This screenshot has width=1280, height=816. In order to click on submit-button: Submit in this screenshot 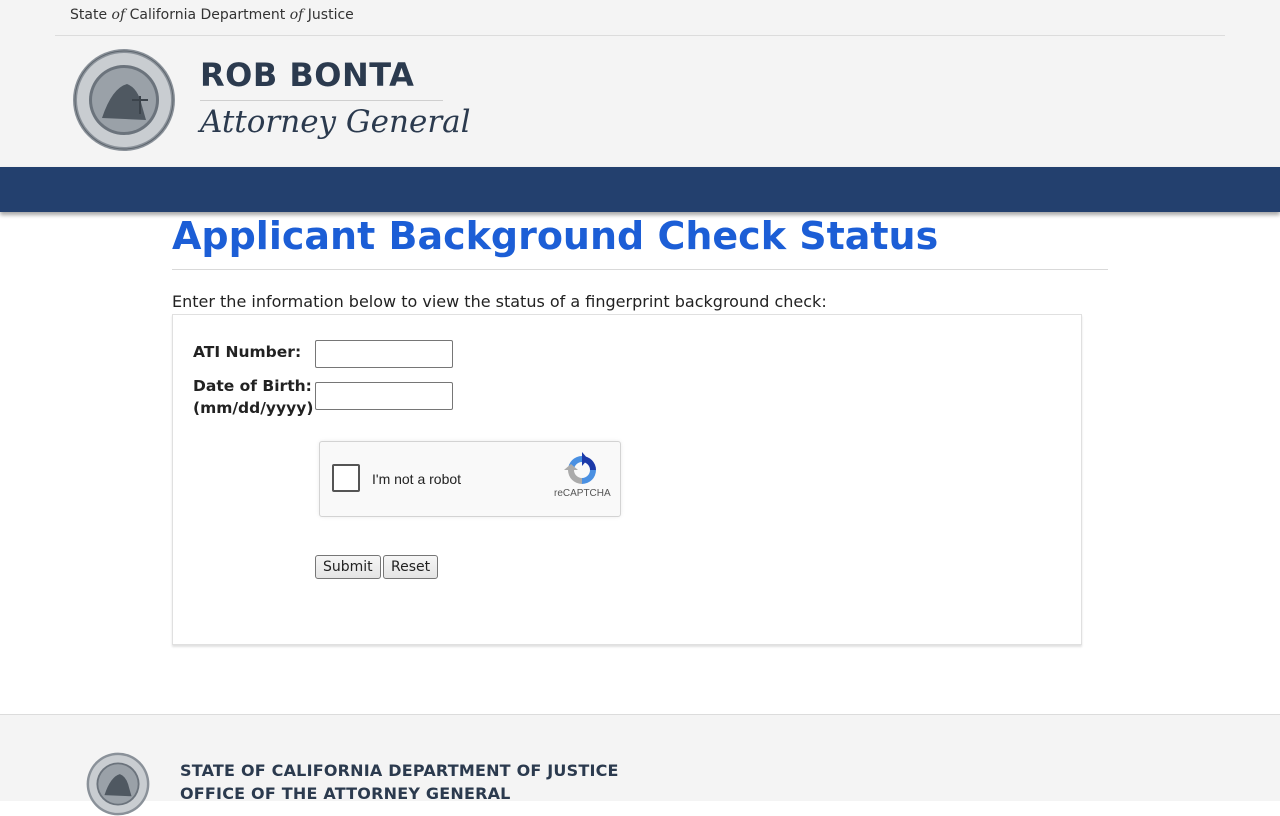, I will do `click(348, 567)`.